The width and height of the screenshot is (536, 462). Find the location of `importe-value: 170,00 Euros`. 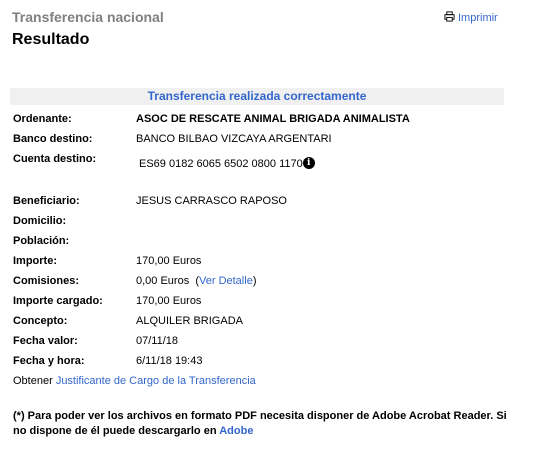

importe-value: 170,00 Euros is located at coordinates (169, 261).